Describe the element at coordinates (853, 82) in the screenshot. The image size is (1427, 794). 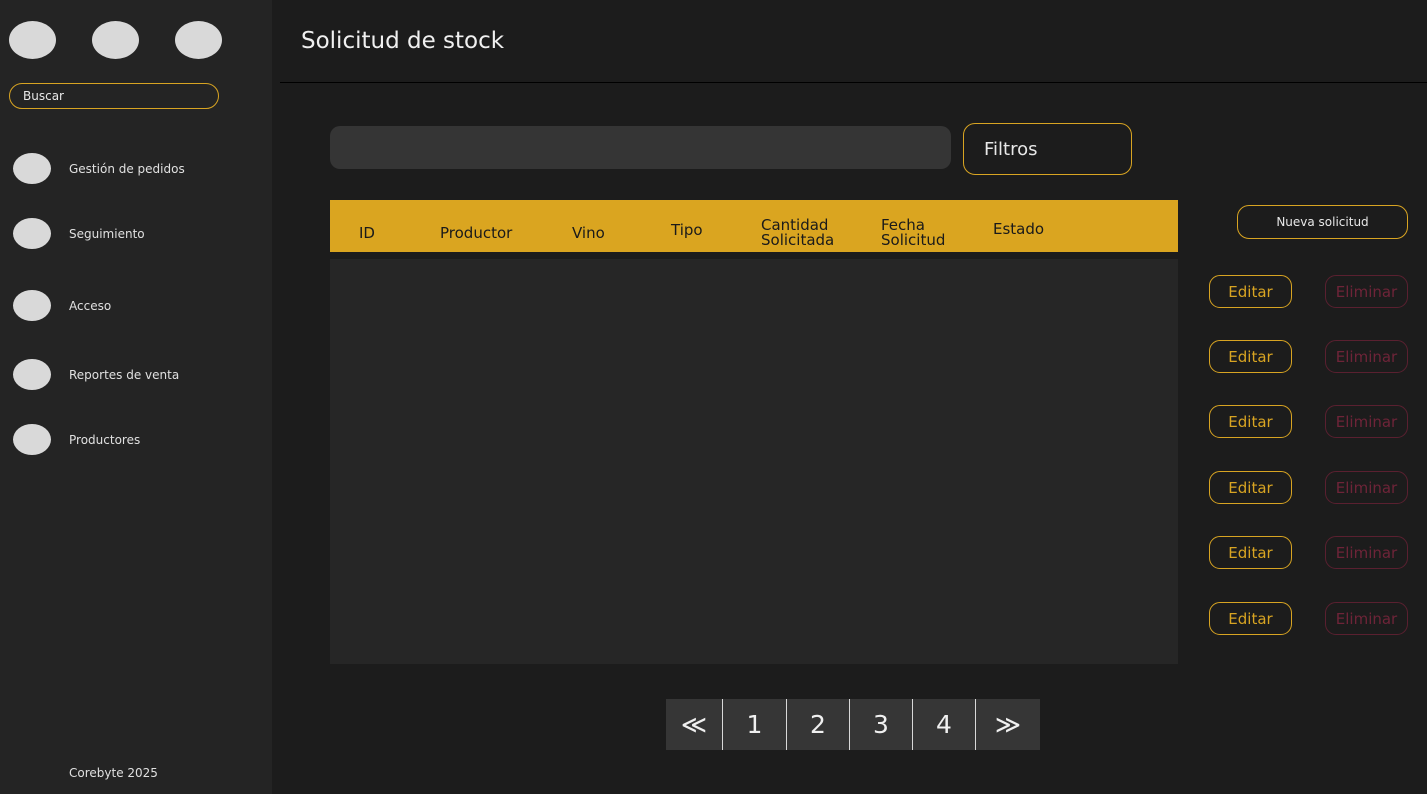
I see `header-divider` at that location.